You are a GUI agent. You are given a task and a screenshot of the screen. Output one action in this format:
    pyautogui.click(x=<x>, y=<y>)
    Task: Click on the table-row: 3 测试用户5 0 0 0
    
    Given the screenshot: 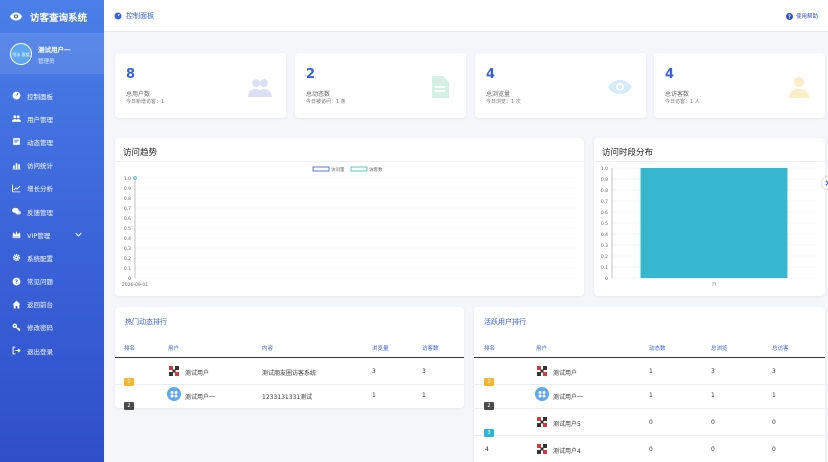 What is the action you would take?
    pyautogui.click(x=649, y=423)
    